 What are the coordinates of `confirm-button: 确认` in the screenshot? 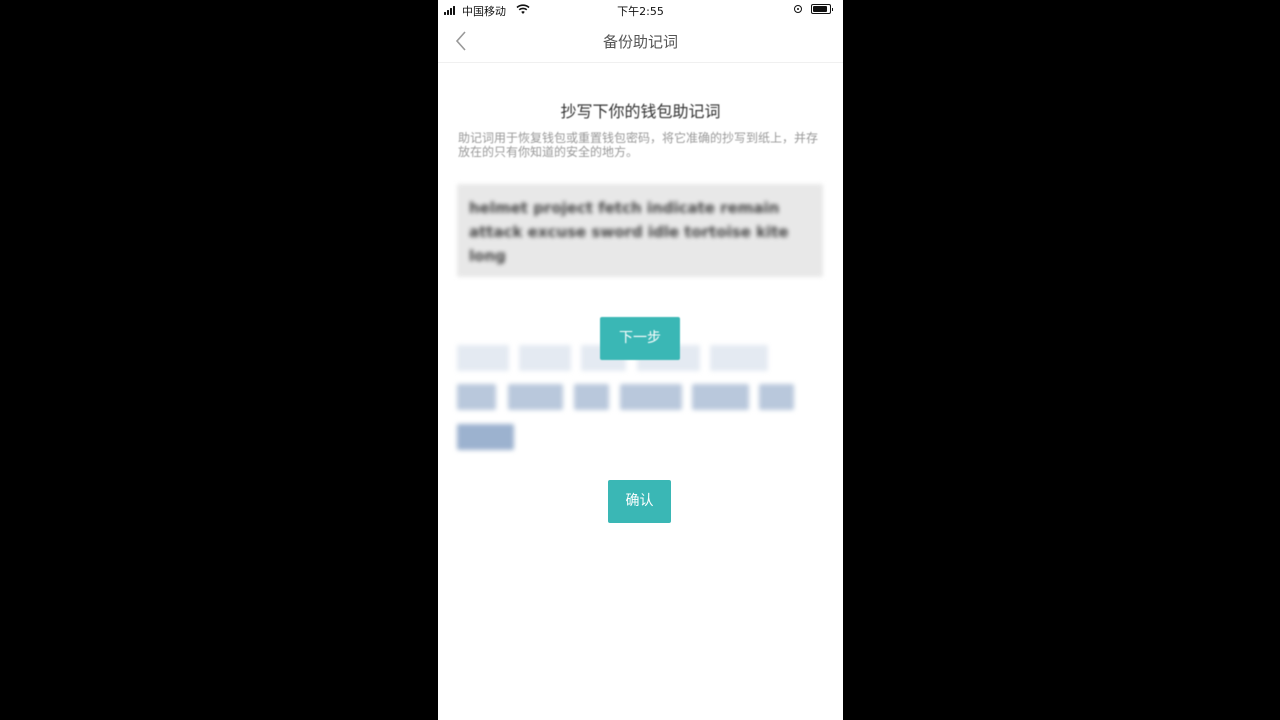 It's located at (639, 501).